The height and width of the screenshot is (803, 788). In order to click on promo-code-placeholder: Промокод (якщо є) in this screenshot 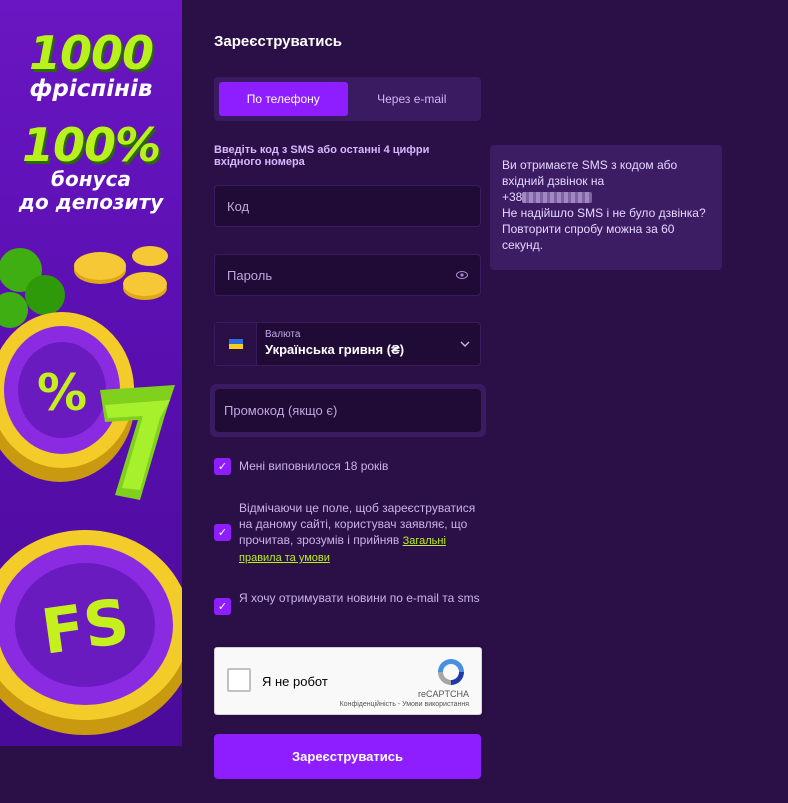, I will do `click(281, 410)`.